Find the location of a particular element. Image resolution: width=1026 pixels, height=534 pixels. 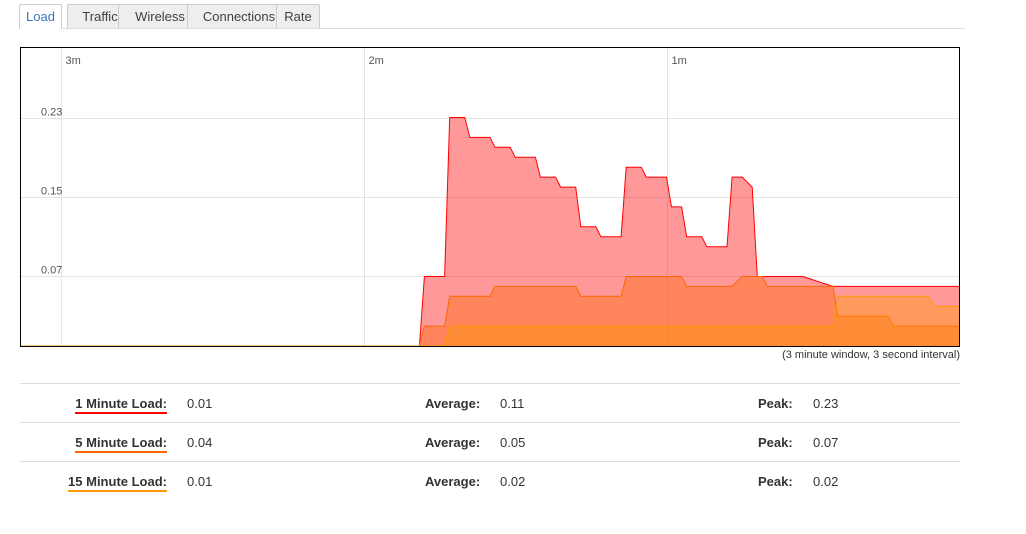

load-5min-average-label: Average: is located at coordinates (453, 442).